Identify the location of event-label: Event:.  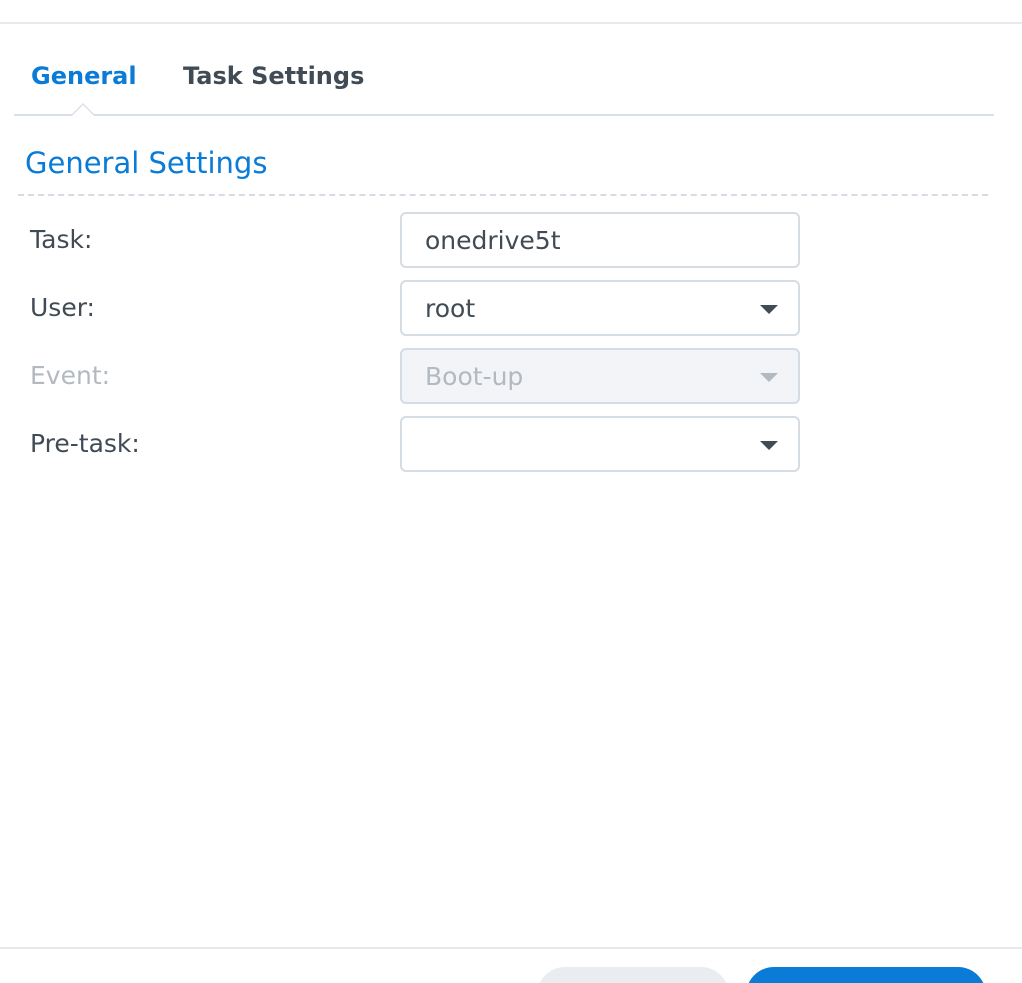
(70, 375).